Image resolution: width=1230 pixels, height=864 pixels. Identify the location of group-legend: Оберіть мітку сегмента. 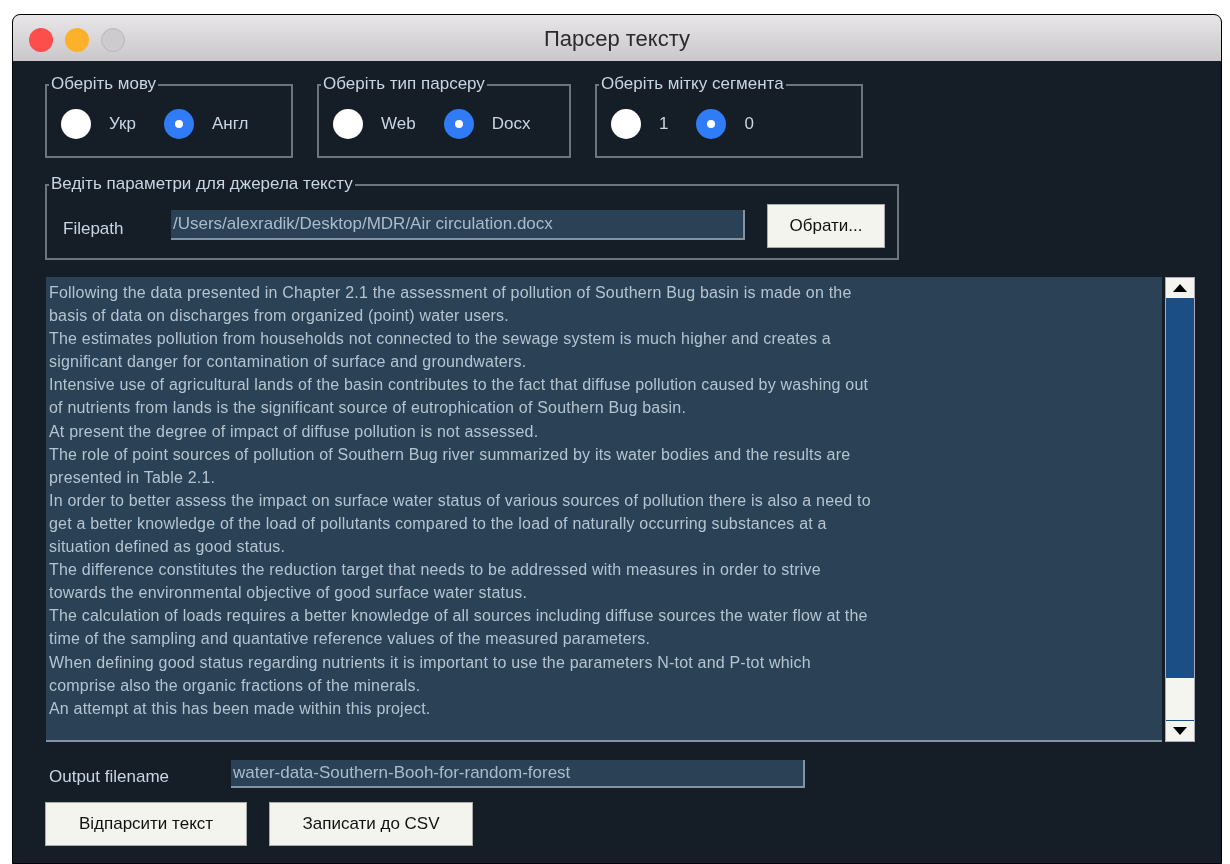
(692, 84).